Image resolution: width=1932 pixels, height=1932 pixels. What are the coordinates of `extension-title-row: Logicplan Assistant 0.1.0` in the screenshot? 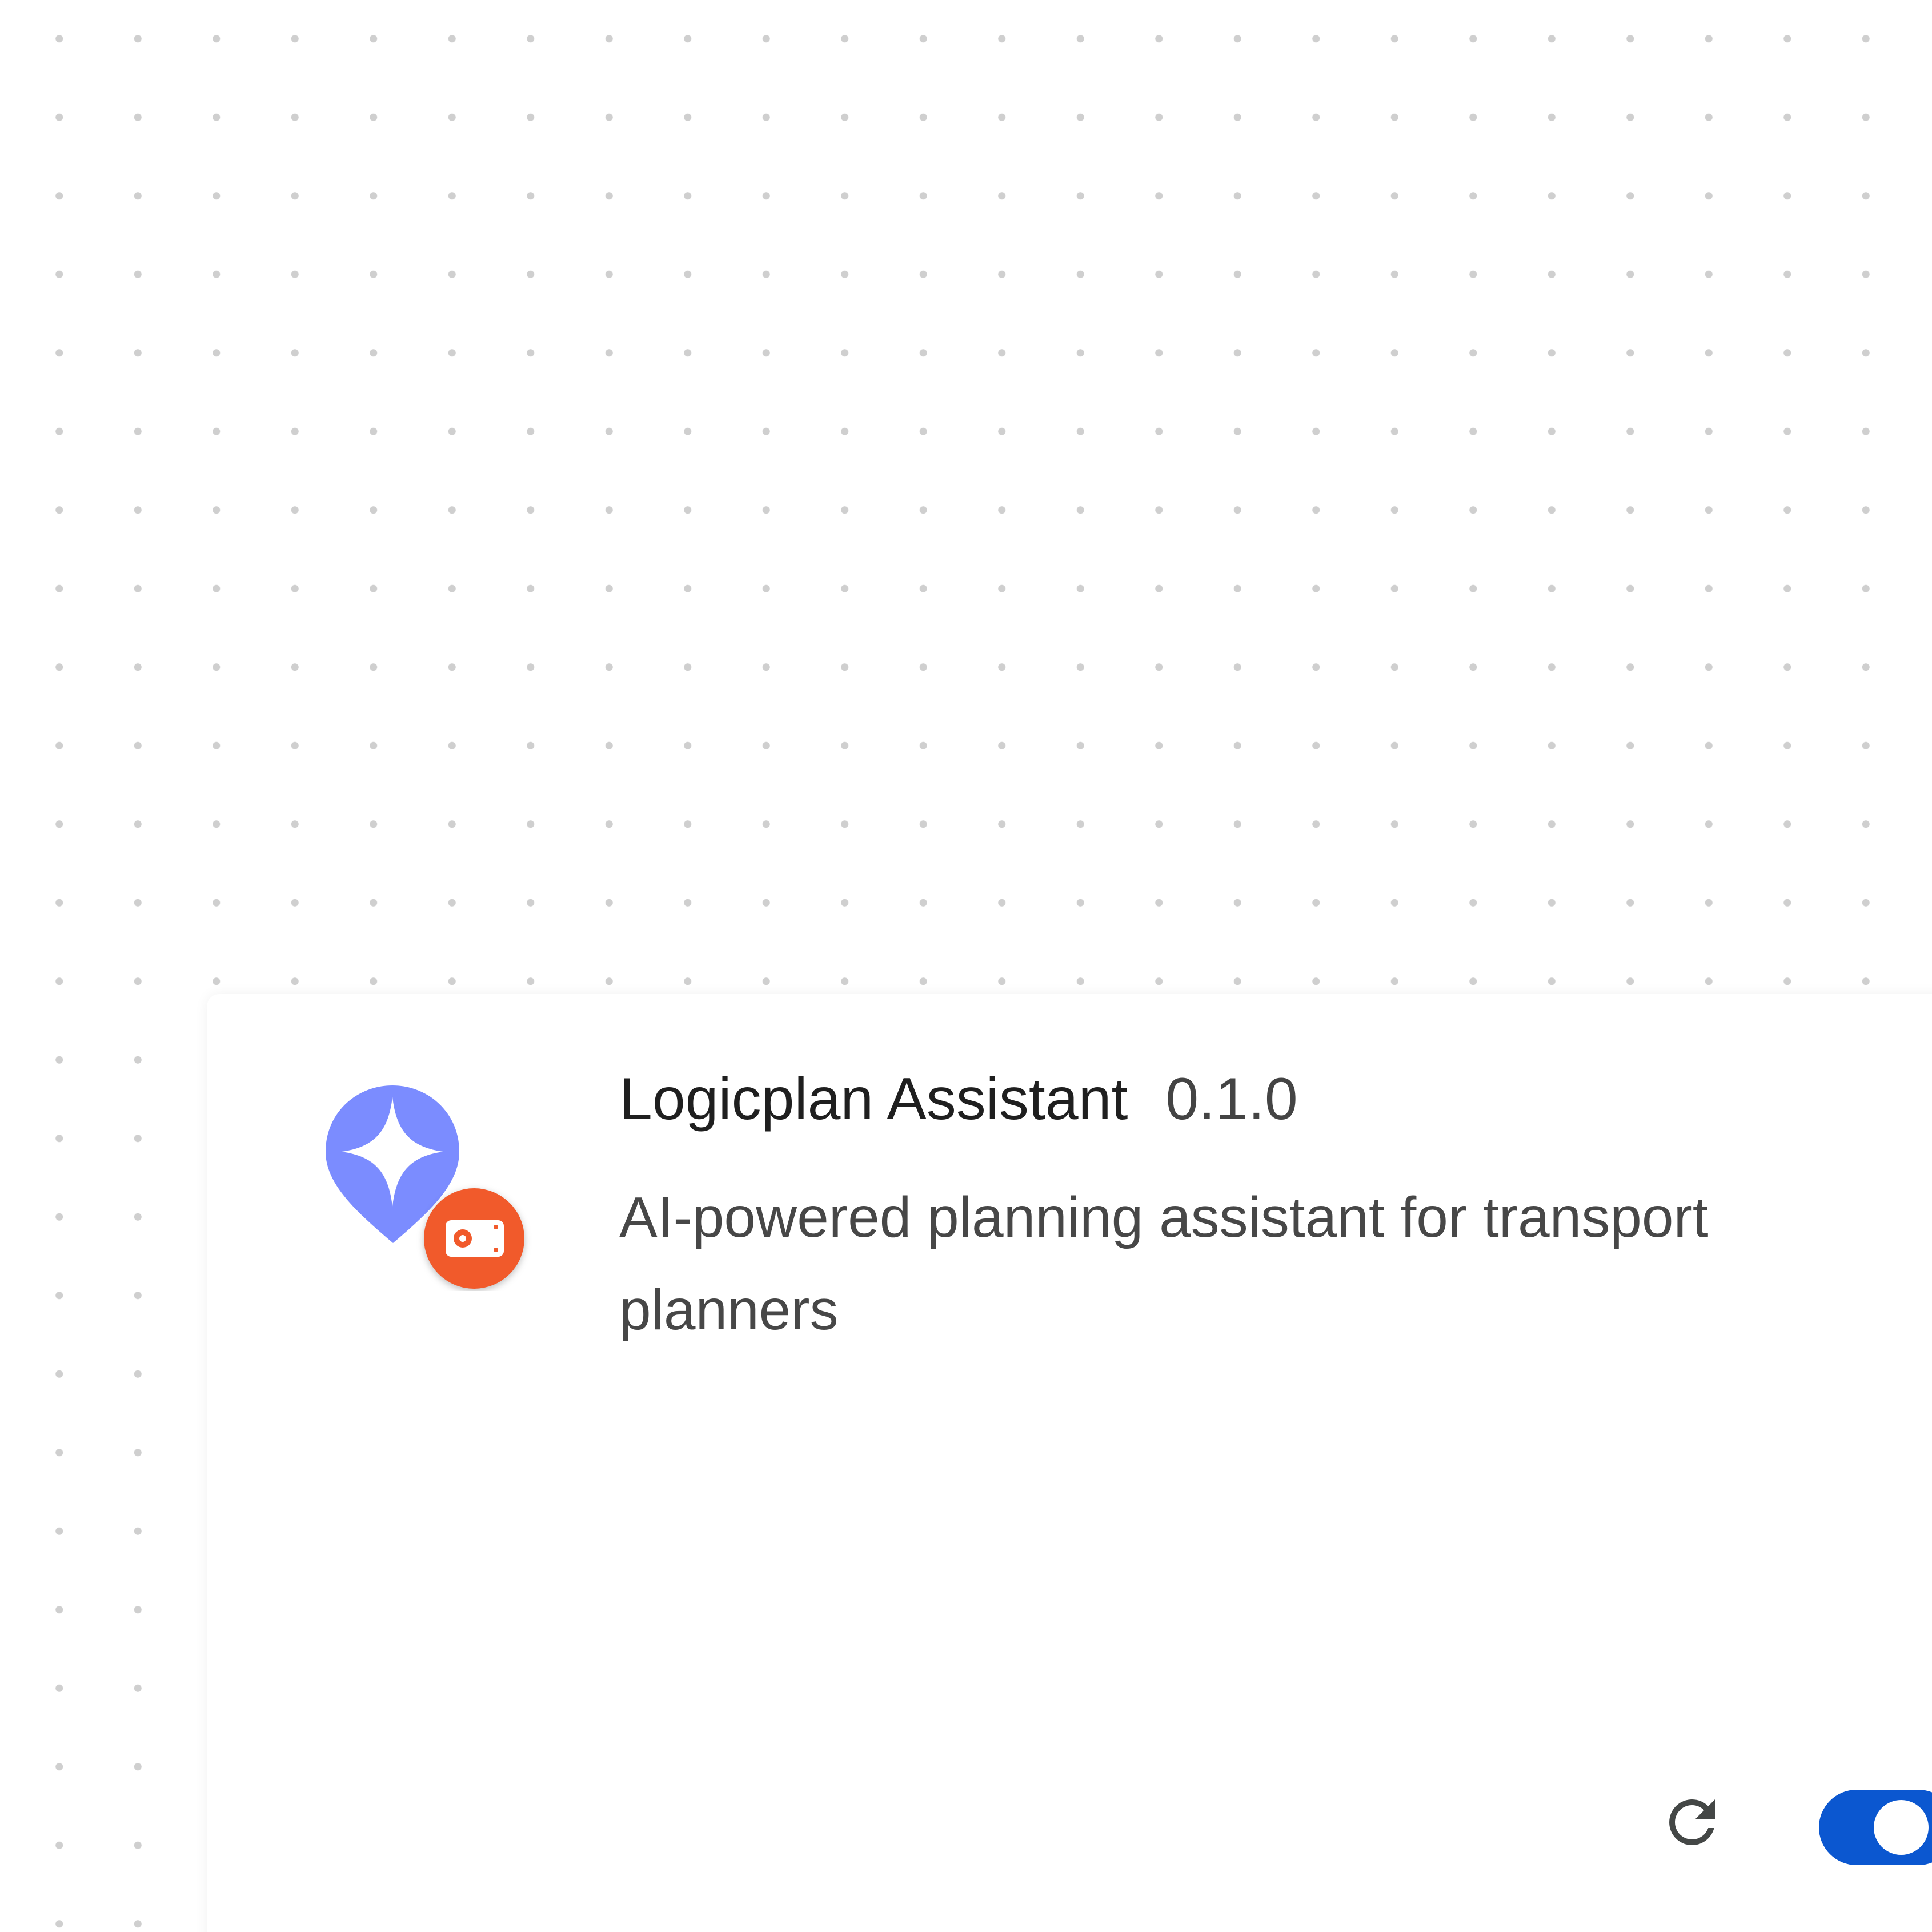 It's located at (958, 1099).